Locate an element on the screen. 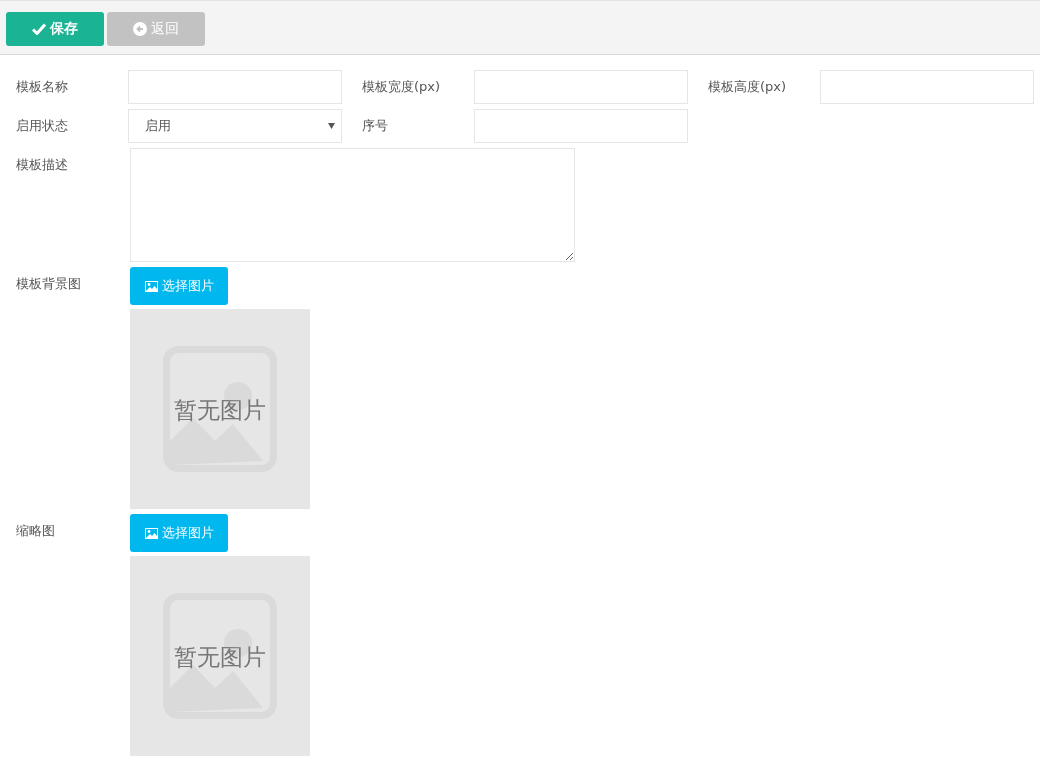  description-field is located at coordinates (352, 205).